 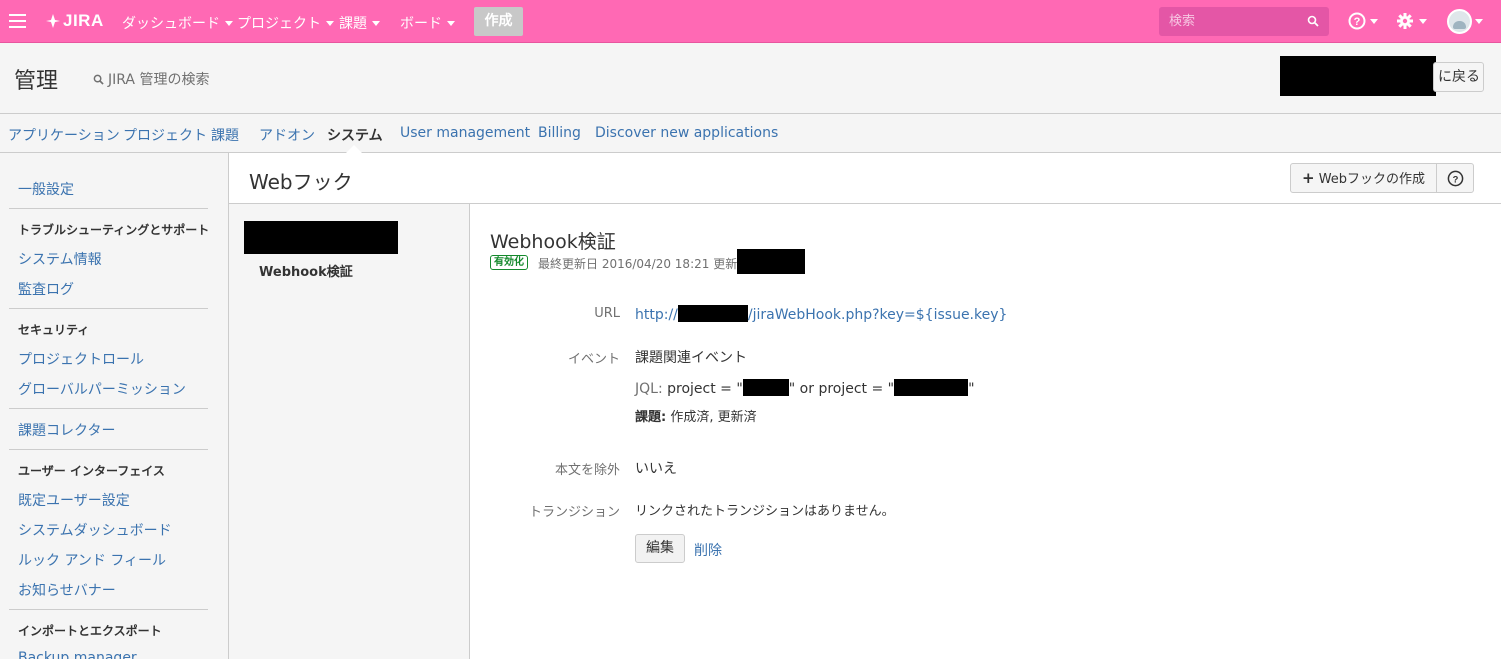 I want to click on admin-search-label: JIRA 管理の検索, so click(x=159, y=80).